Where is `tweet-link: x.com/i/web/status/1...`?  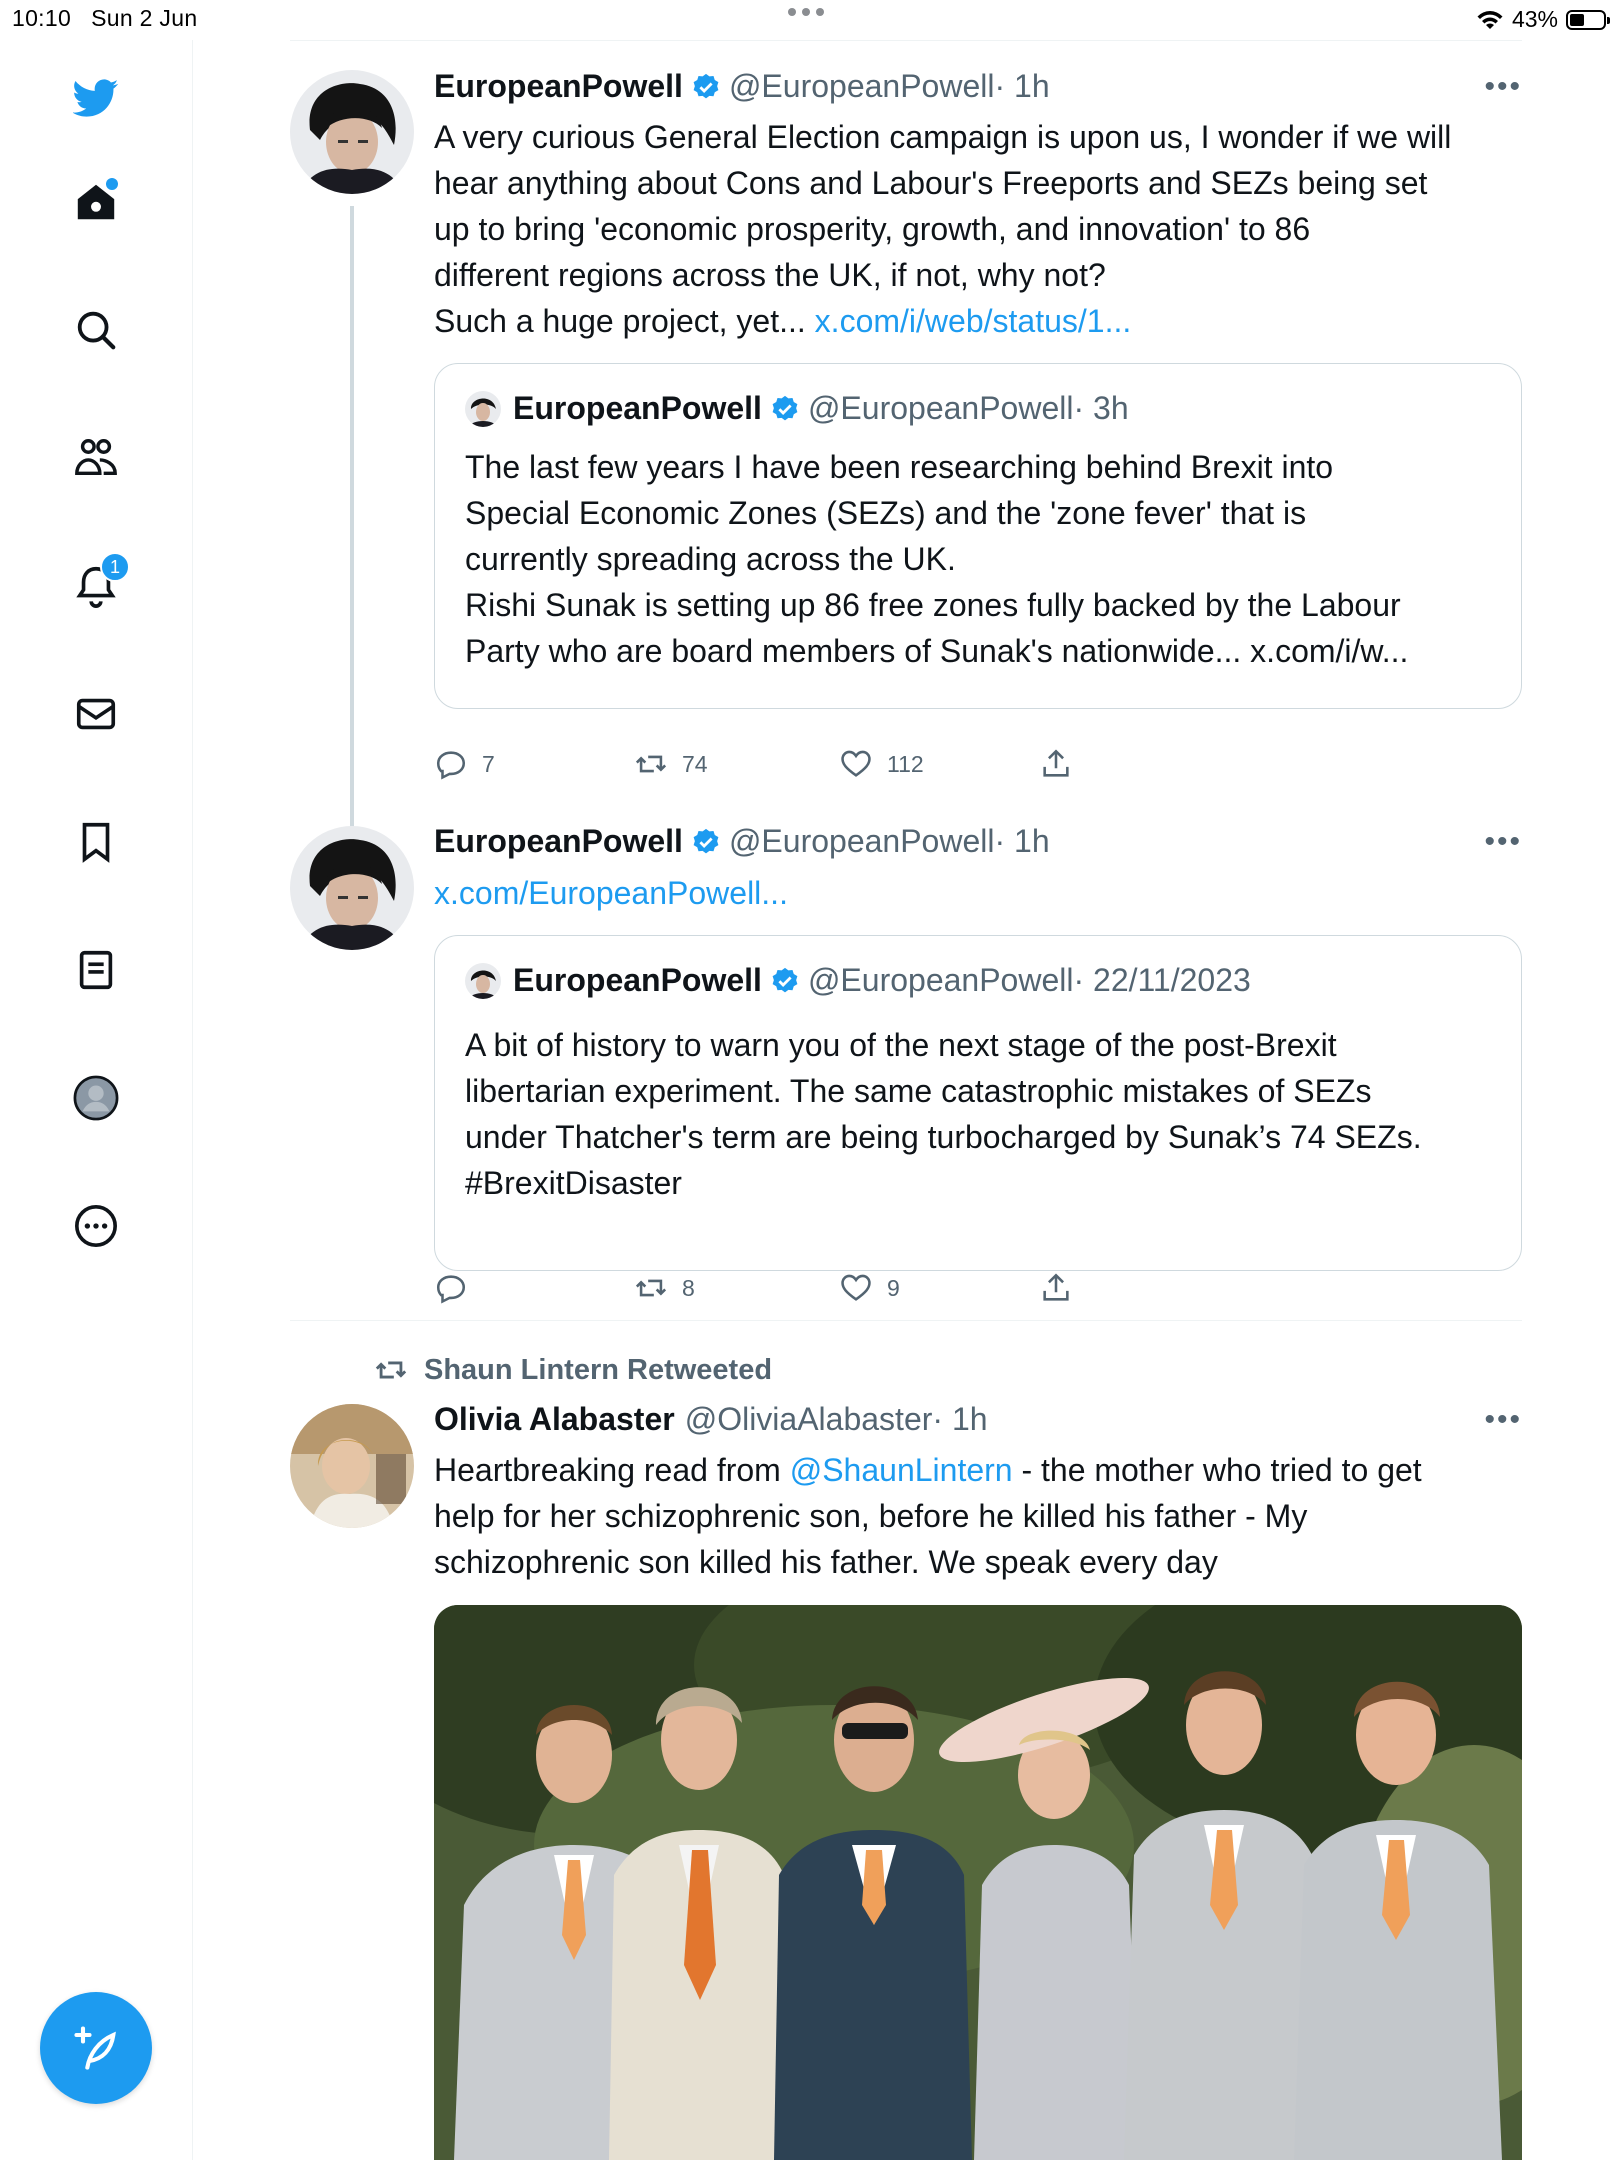
tweet-link: x.com/i/web/status/1... is located at coordinates (973, 321).